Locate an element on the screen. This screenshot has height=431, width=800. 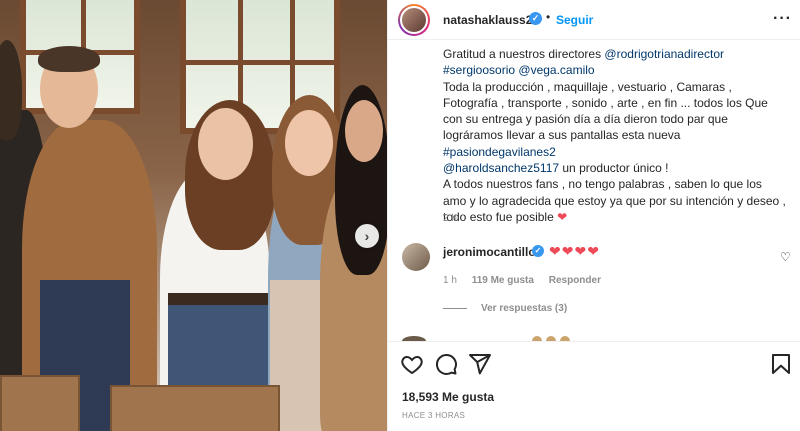
view-replies-label: Ver respuestas (3) is located at coordinates (524, 308).